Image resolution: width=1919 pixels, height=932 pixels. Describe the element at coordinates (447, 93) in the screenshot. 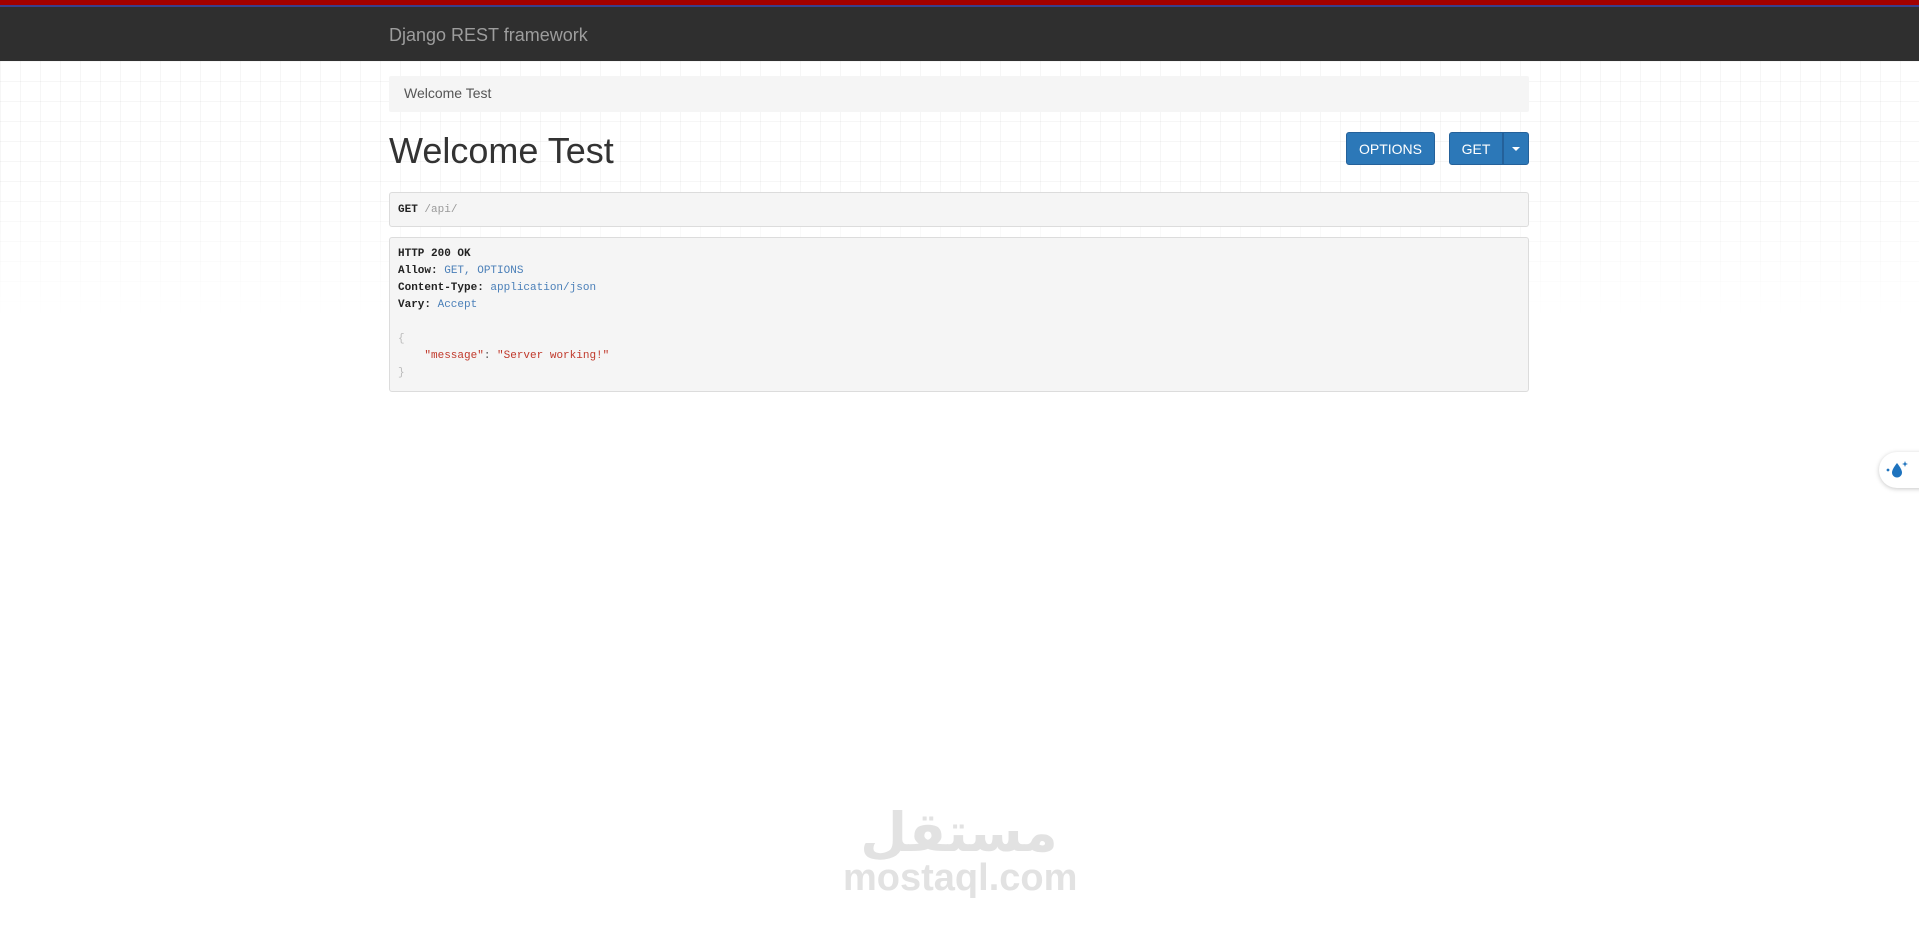

I see `breadcrumb-item-current: Welcome Test` at that location.